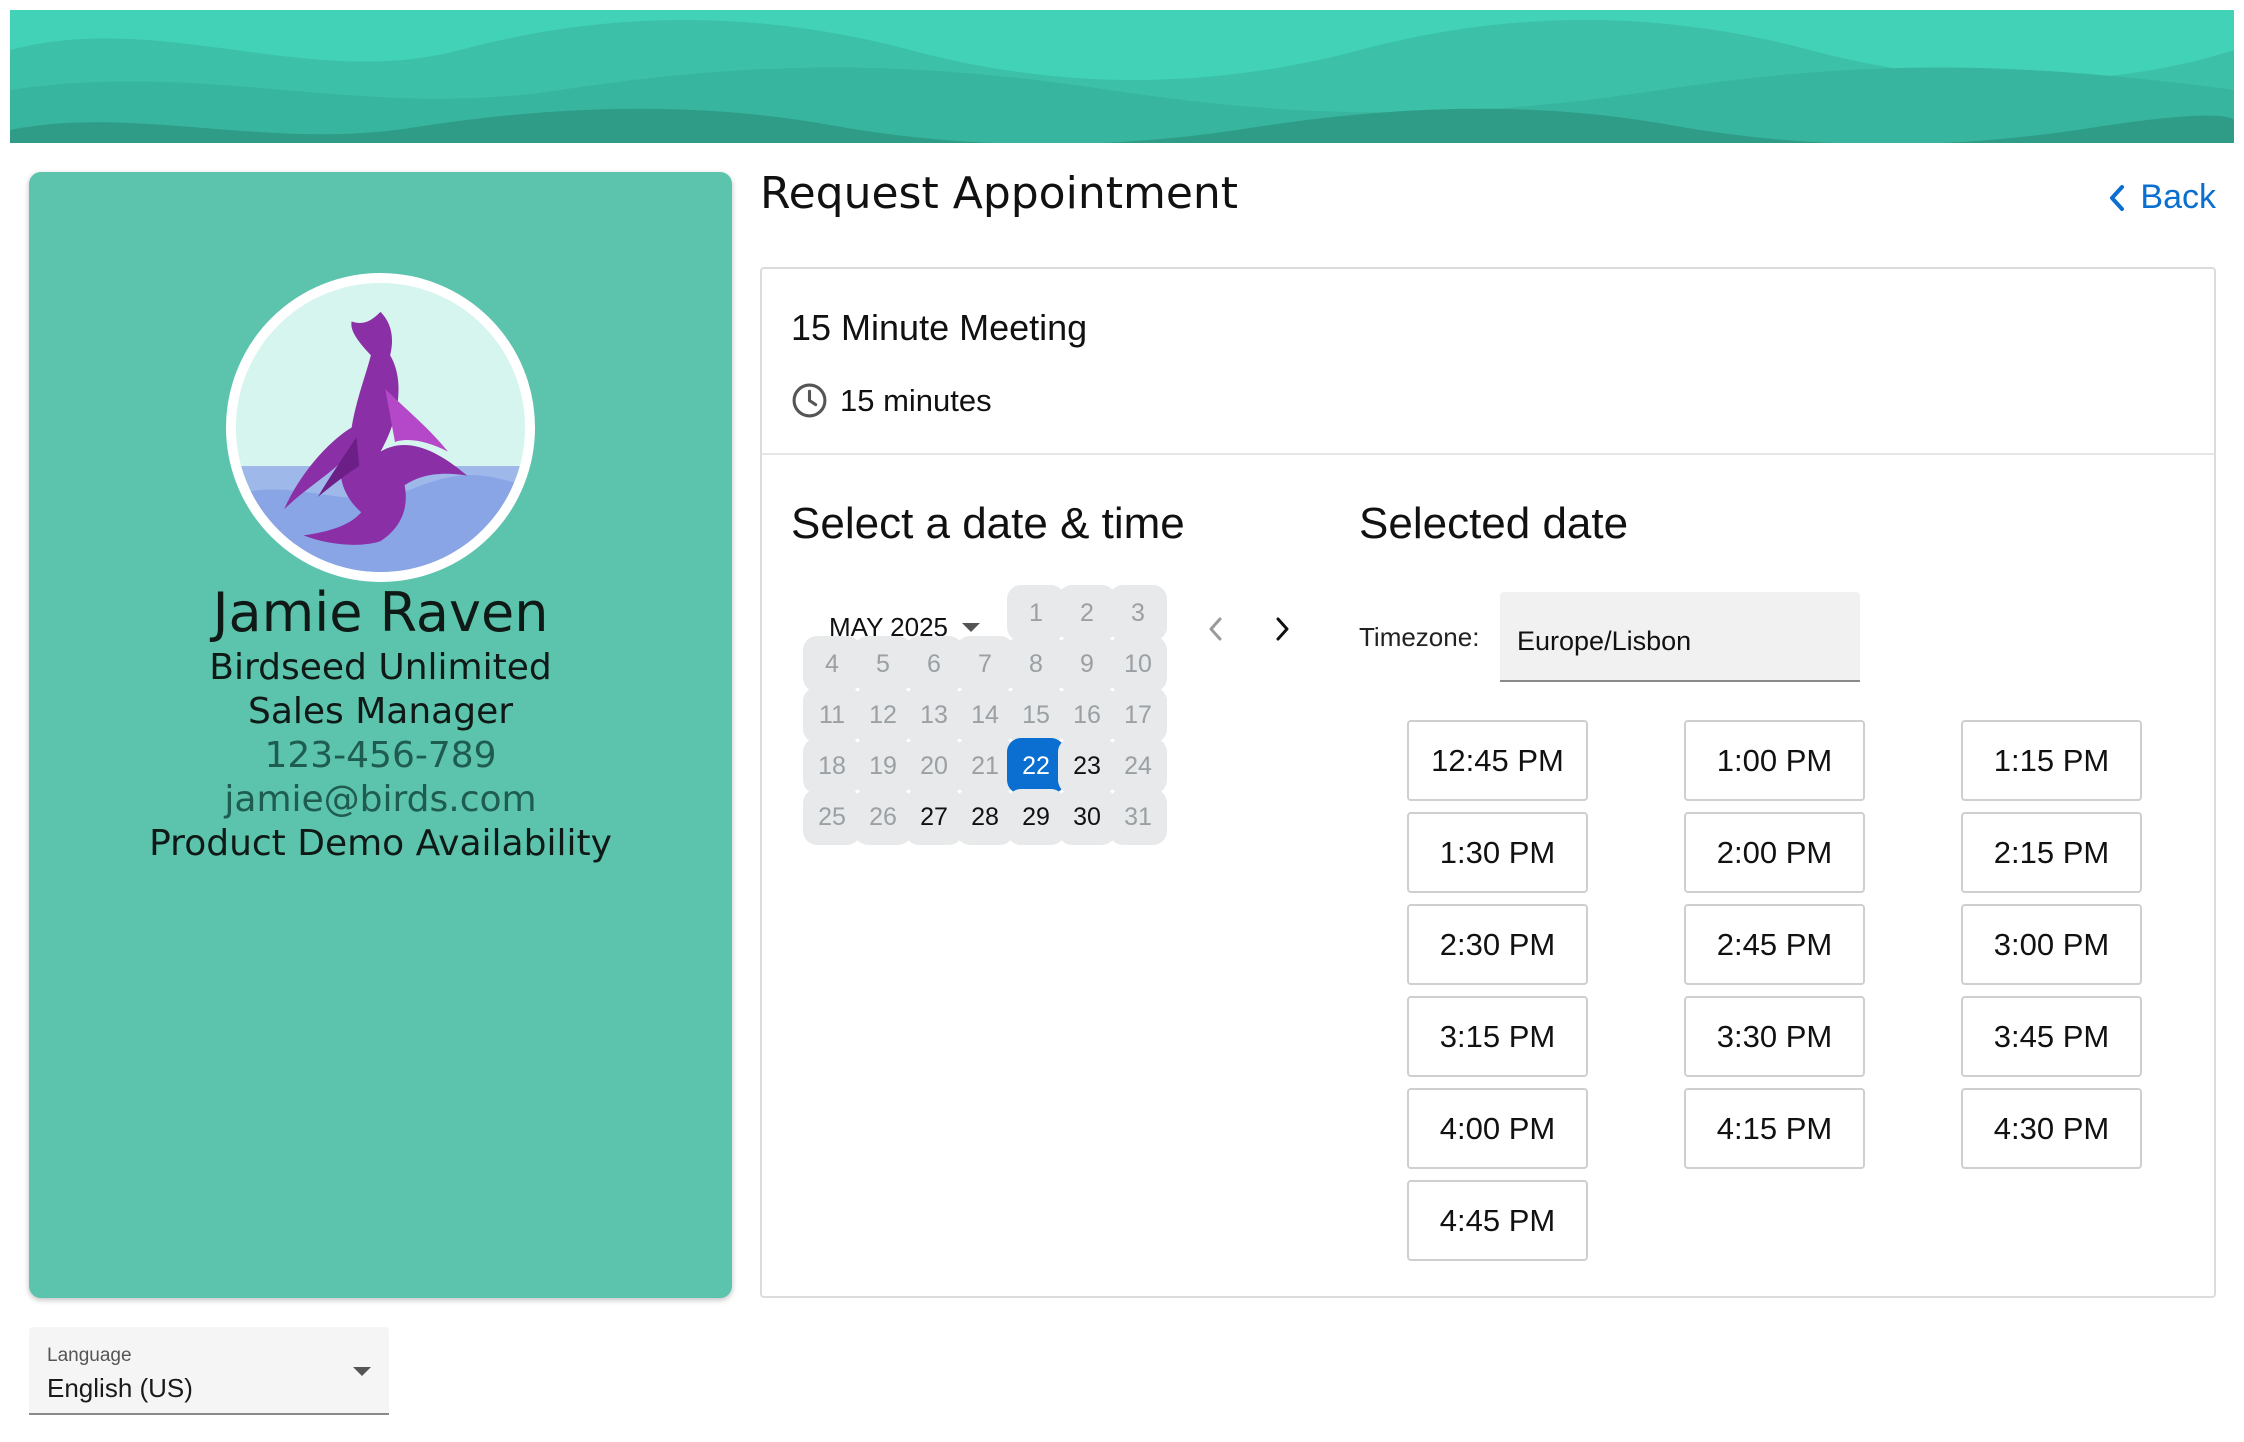  What do you see at coordinates (380, 800) in the screenshot?
I see `profile-email: jamie@birds.com` at bounding box center [380, 800].